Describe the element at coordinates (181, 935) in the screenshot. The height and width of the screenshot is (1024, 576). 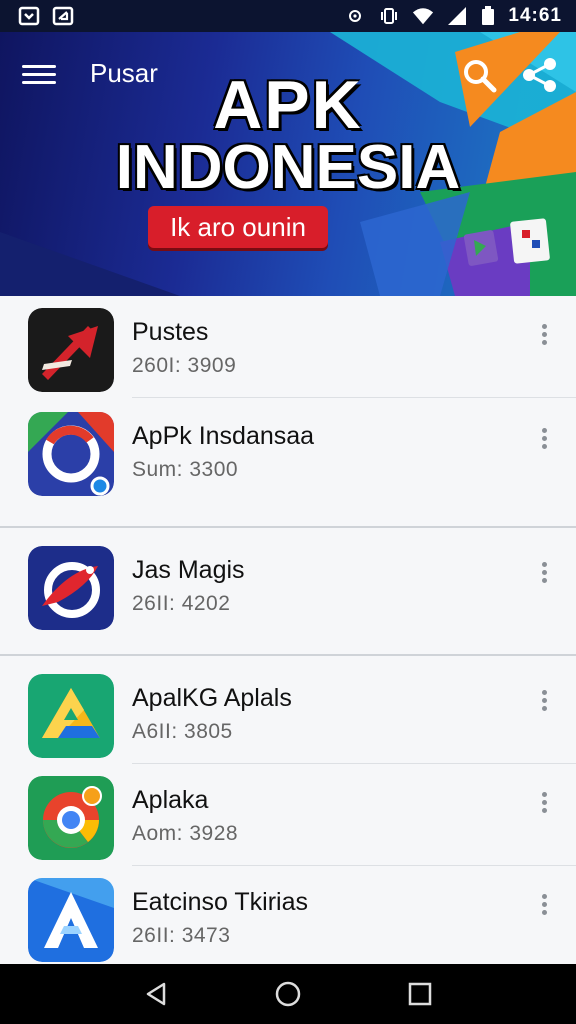
I see `app-meta: 26II: 3473` at that location.